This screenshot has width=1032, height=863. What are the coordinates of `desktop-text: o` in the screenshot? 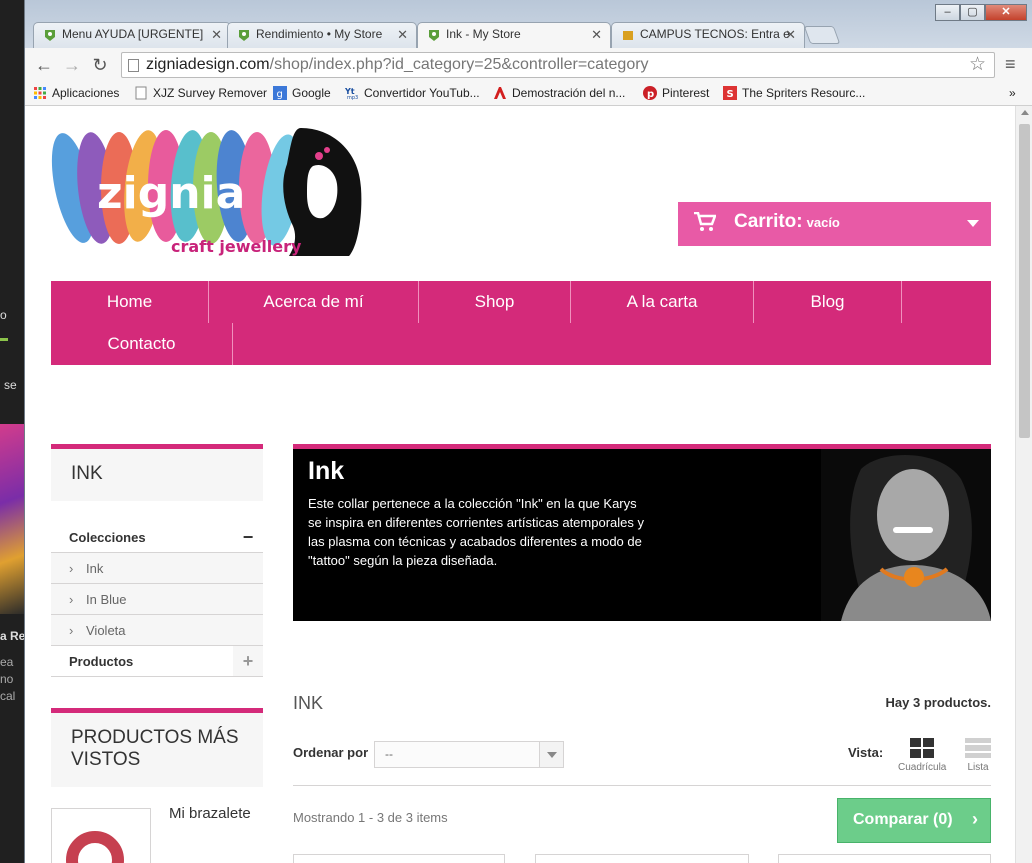 It's located at (3, 315).